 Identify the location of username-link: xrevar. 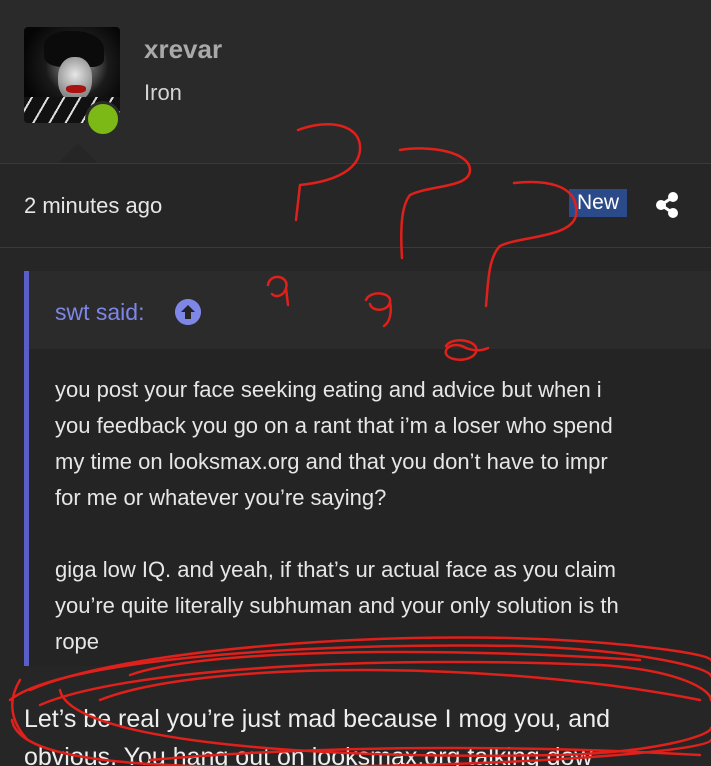
(183, 49).